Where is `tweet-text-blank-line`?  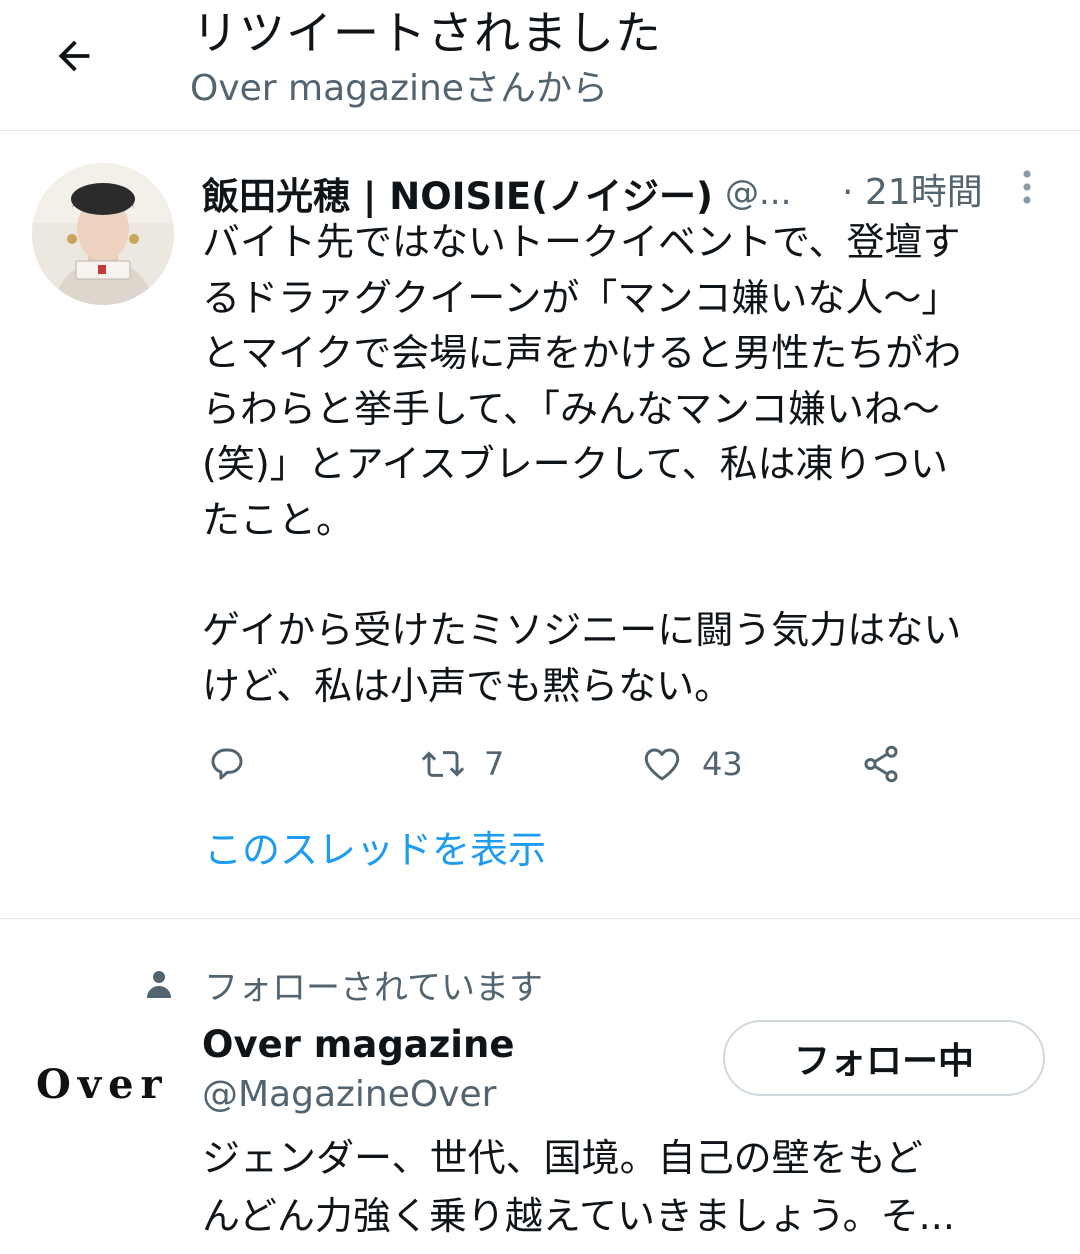 tweet-text-blank-line is located at coordinates (627, 575).